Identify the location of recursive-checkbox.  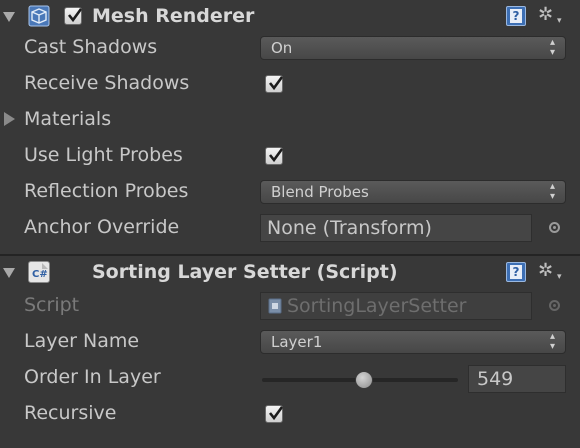
(274, 414).